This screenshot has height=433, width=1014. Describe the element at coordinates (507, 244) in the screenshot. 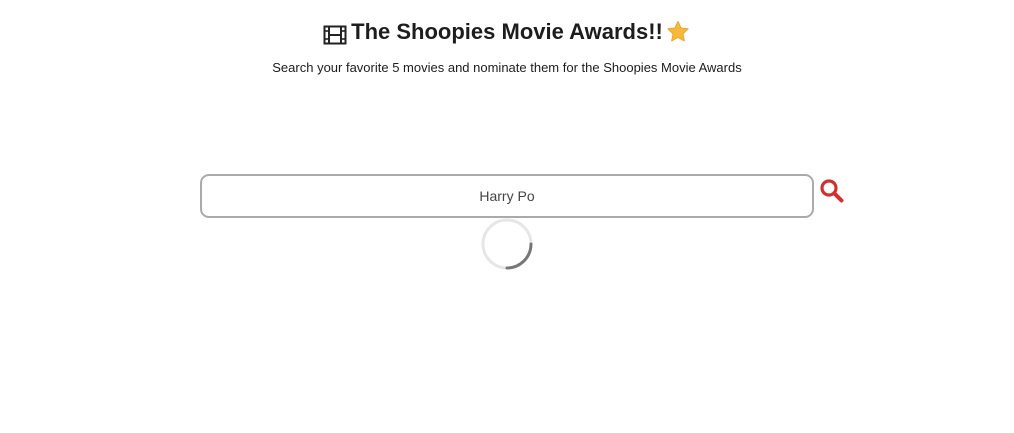

I see `spinner-icon` at that location.